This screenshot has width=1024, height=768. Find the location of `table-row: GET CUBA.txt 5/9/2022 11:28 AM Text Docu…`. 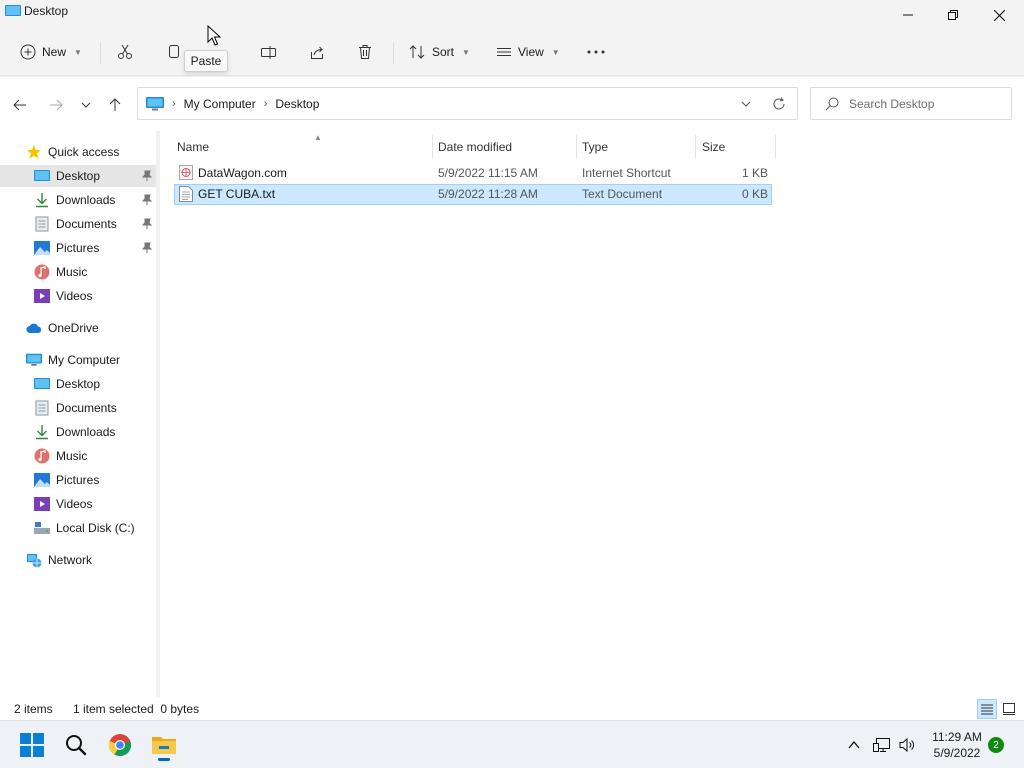

table-row: GET CUBA.txt 5/9/2022 11:28 AM Text Docu… is located at coordinates (473, 194).